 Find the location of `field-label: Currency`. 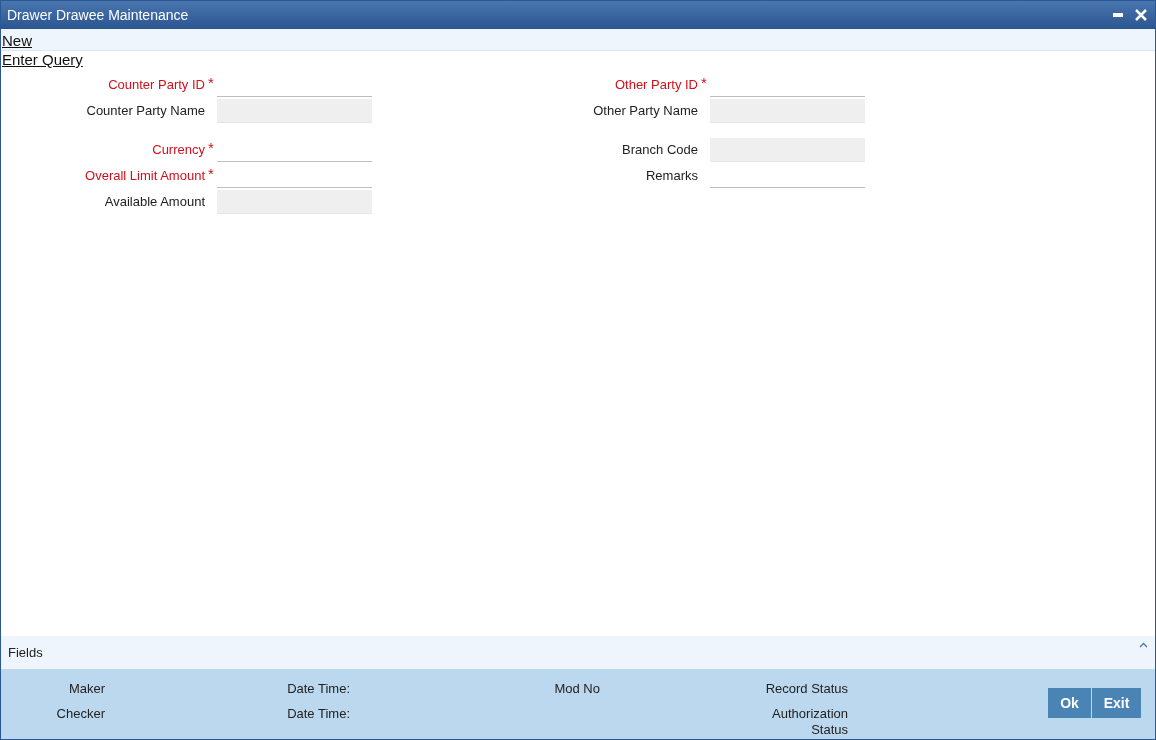

field-label: Currency is located at coordinates (178, 150).